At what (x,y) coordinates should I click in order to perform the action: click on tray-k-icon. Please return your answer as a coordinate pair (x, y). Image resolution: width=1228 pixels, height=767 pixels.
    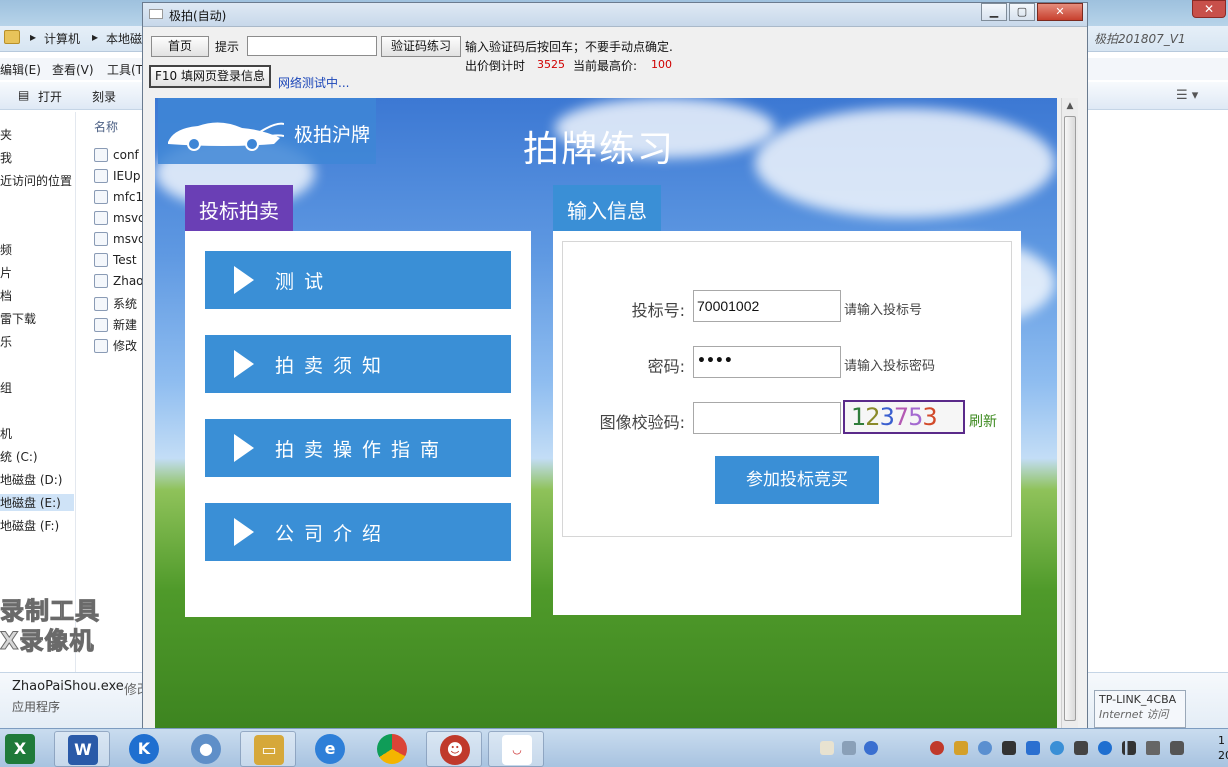
    Looking at the image, I should click on (1105, 748).